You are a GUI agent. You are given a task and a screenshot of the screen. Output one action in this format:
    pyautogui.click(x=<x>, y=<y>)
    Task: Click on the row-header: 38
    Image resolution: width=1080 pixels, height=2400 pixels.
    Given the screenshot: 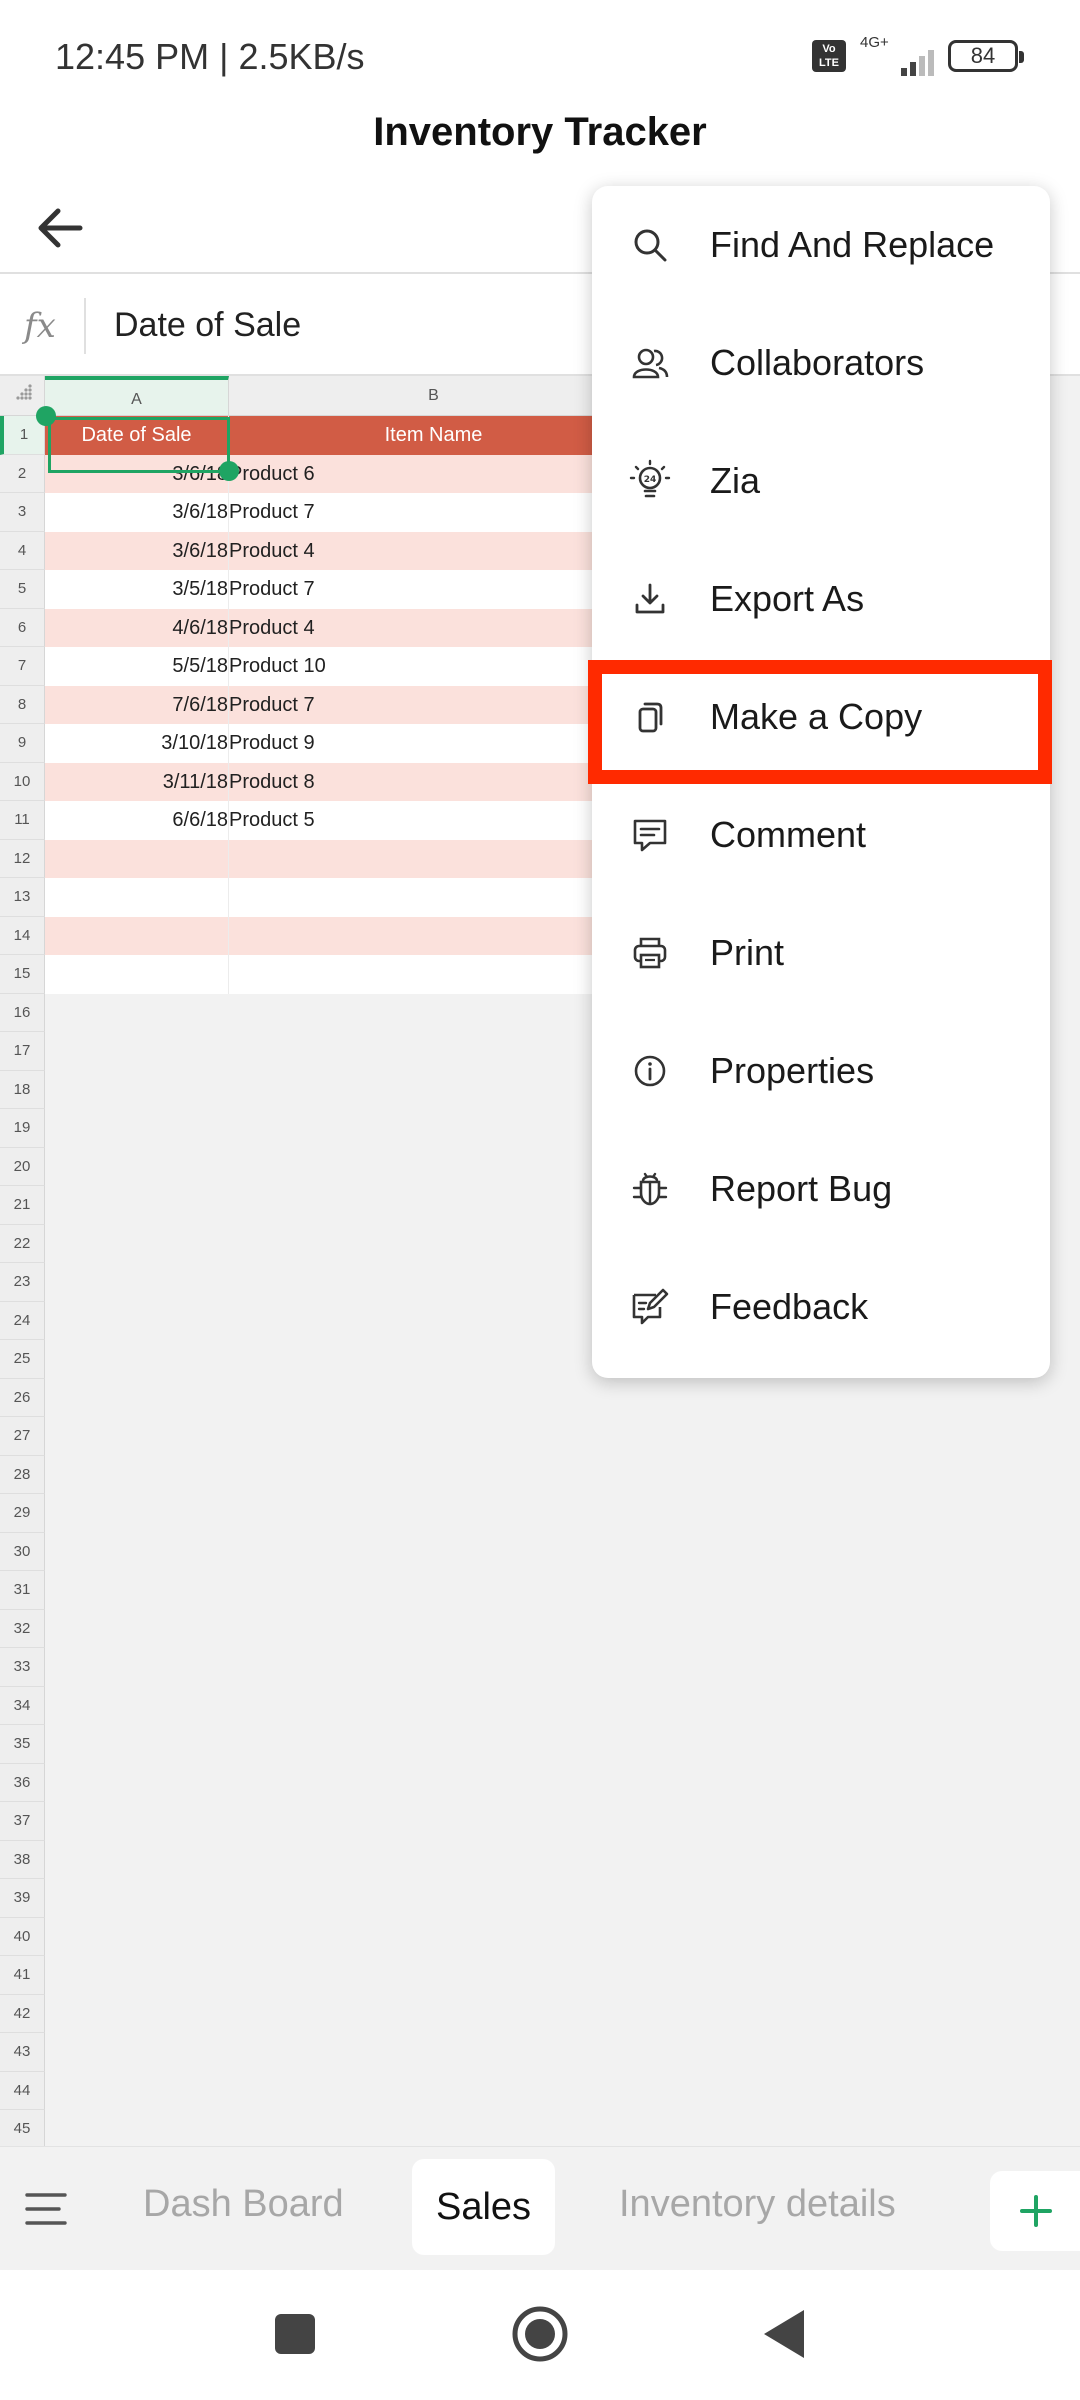 What is the action you would take?
    pyautogui.click(x=22, y=1859)
    